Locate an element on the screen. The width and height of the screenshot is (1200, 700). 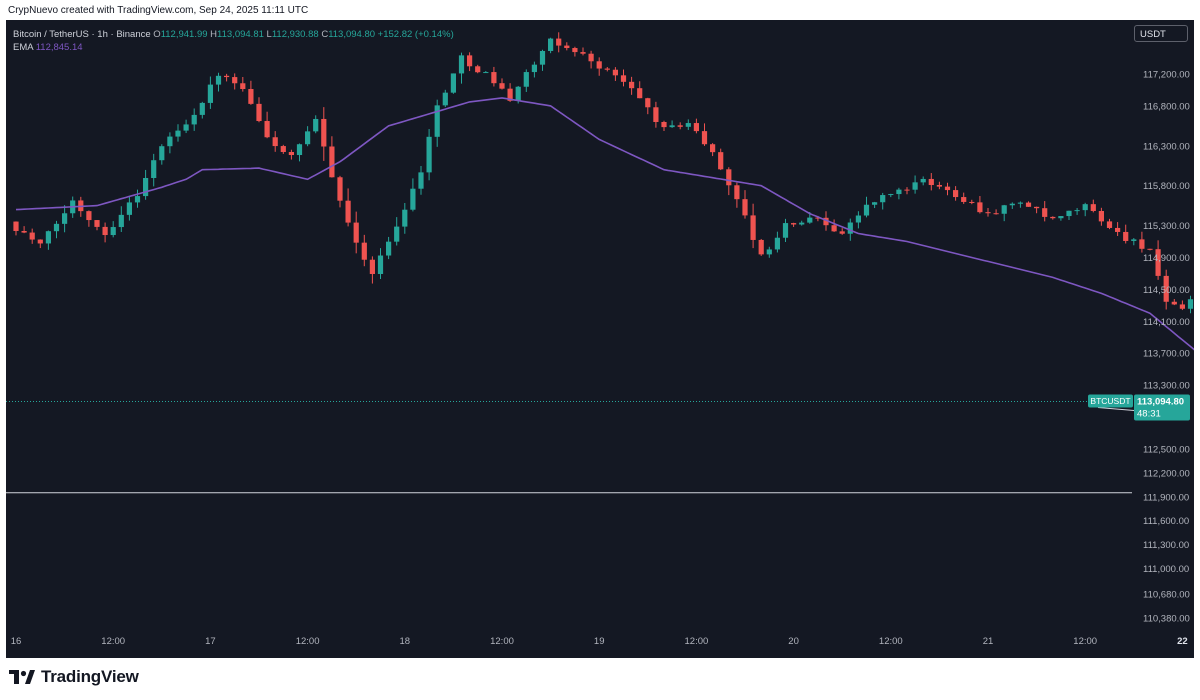
price-tag-value: 113,094.80 is located at coordinates (1160, 401).